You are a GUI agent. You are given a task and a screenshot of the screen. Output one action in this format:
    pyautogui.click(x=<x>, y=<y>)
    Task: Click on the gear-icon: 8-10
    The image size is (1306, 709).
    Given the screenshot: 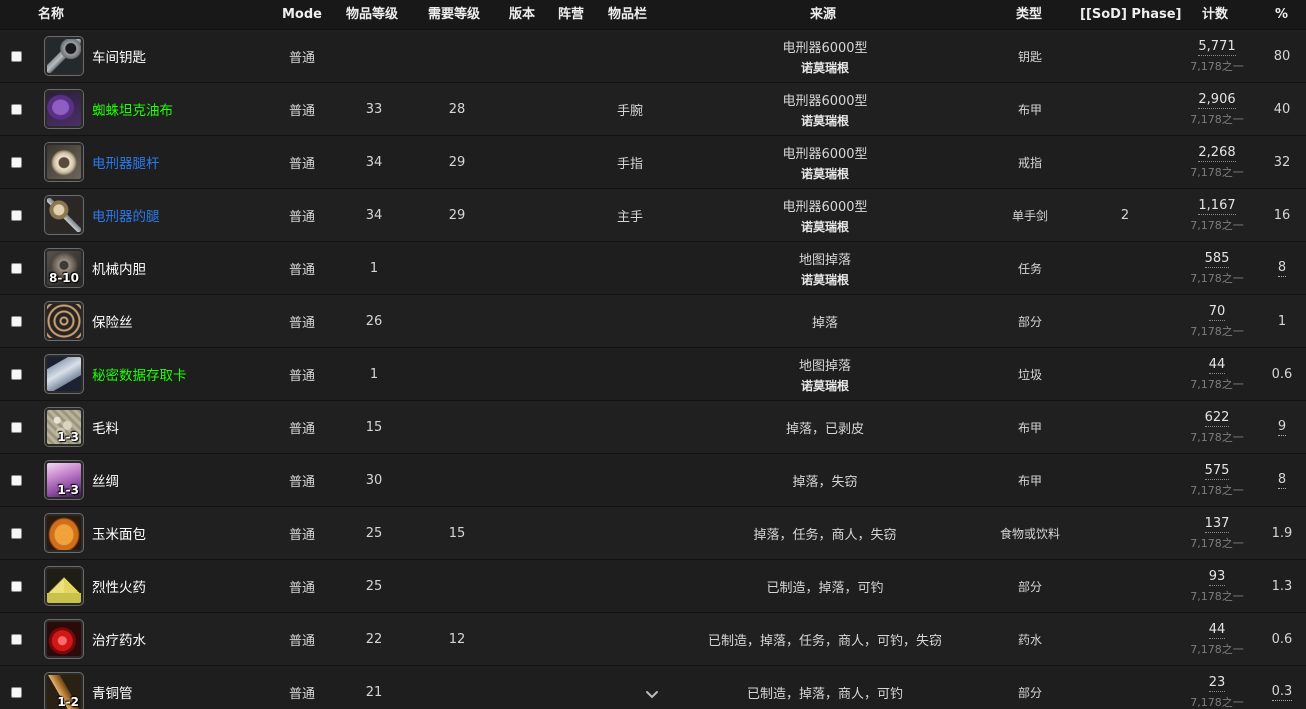 What is the action you would take?
    pyautogui.click(x=64, y=268)
    